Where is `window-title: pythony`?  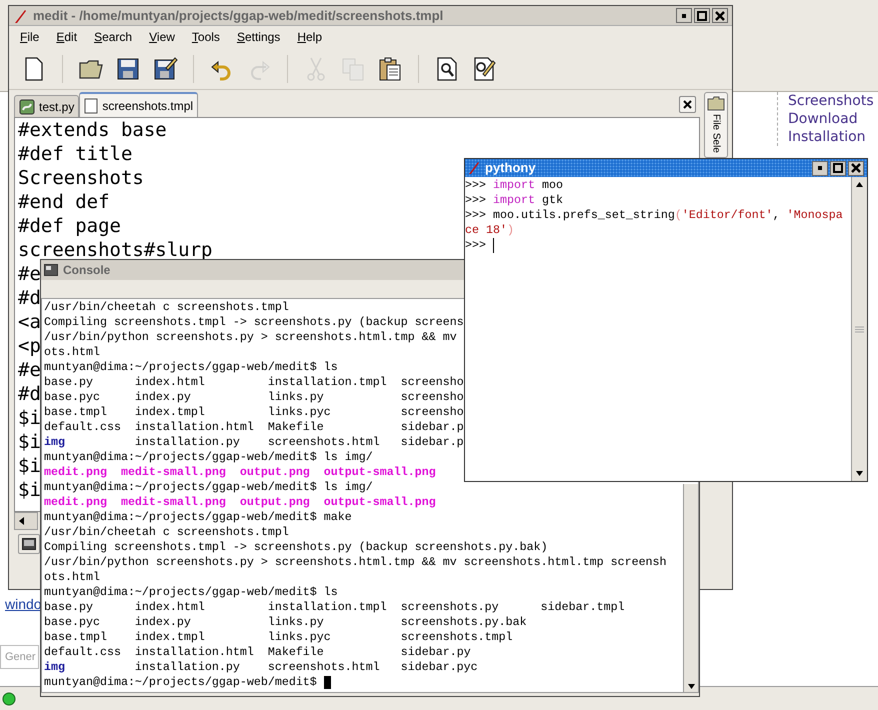 window-title: pythony is located at coordinates (511, 168).